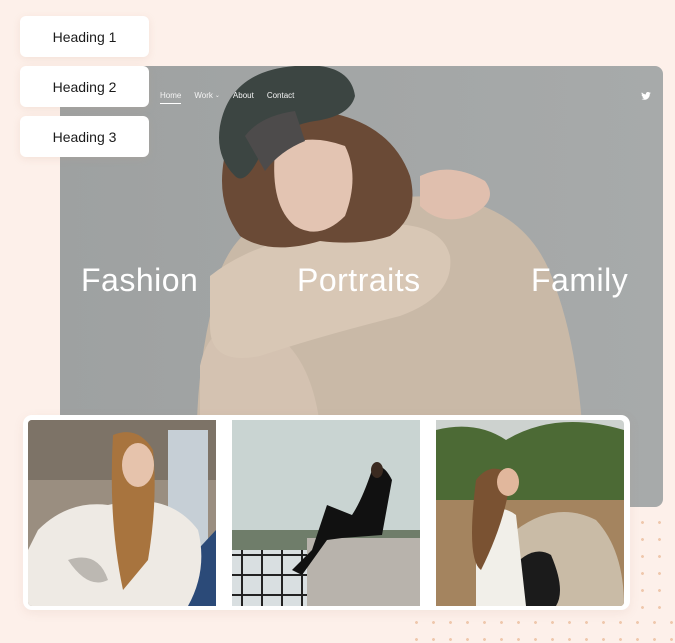 The height and width of the screenshot is (643, 675). What do you see at coordinates (281, 95) in the screenshot?
I see `nav-contact: Contact` at bounding box center [281, 95].